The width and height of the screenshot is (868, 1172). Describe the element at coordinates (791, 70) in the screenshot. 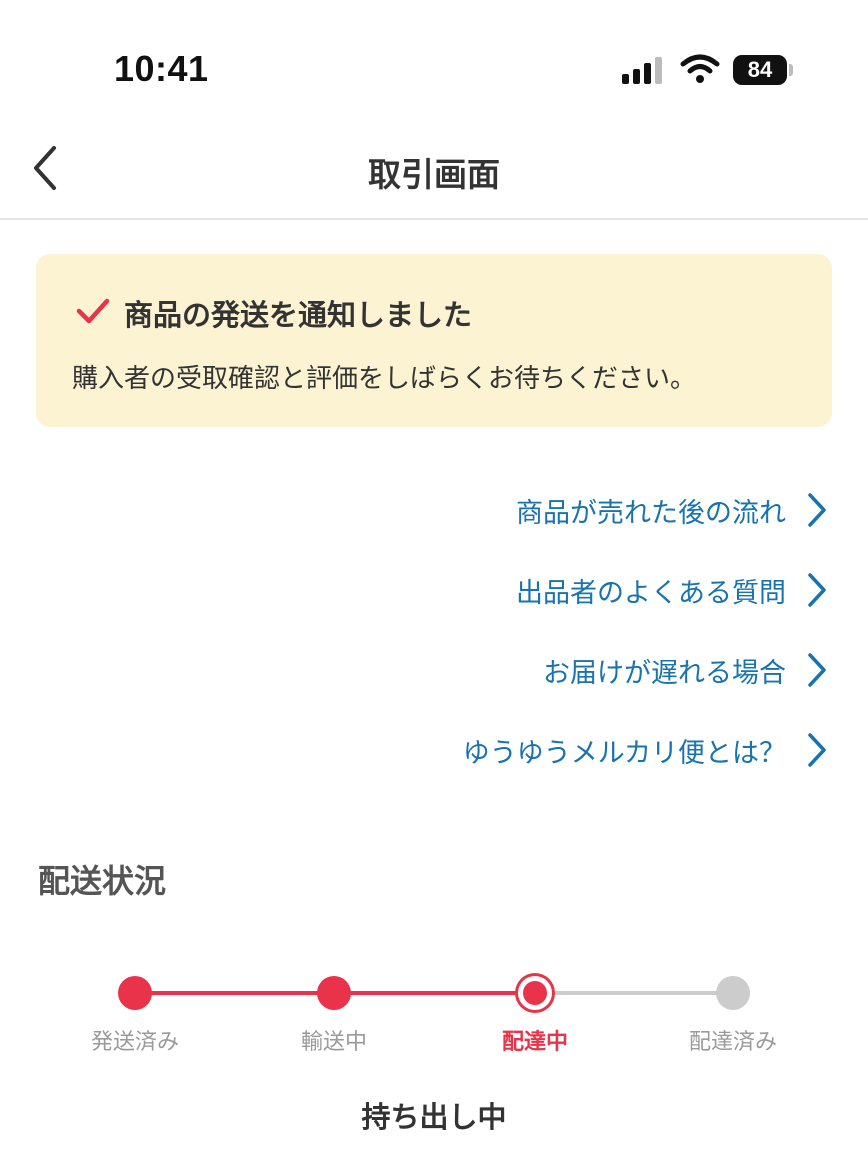

I see `battery-cap` at that location.